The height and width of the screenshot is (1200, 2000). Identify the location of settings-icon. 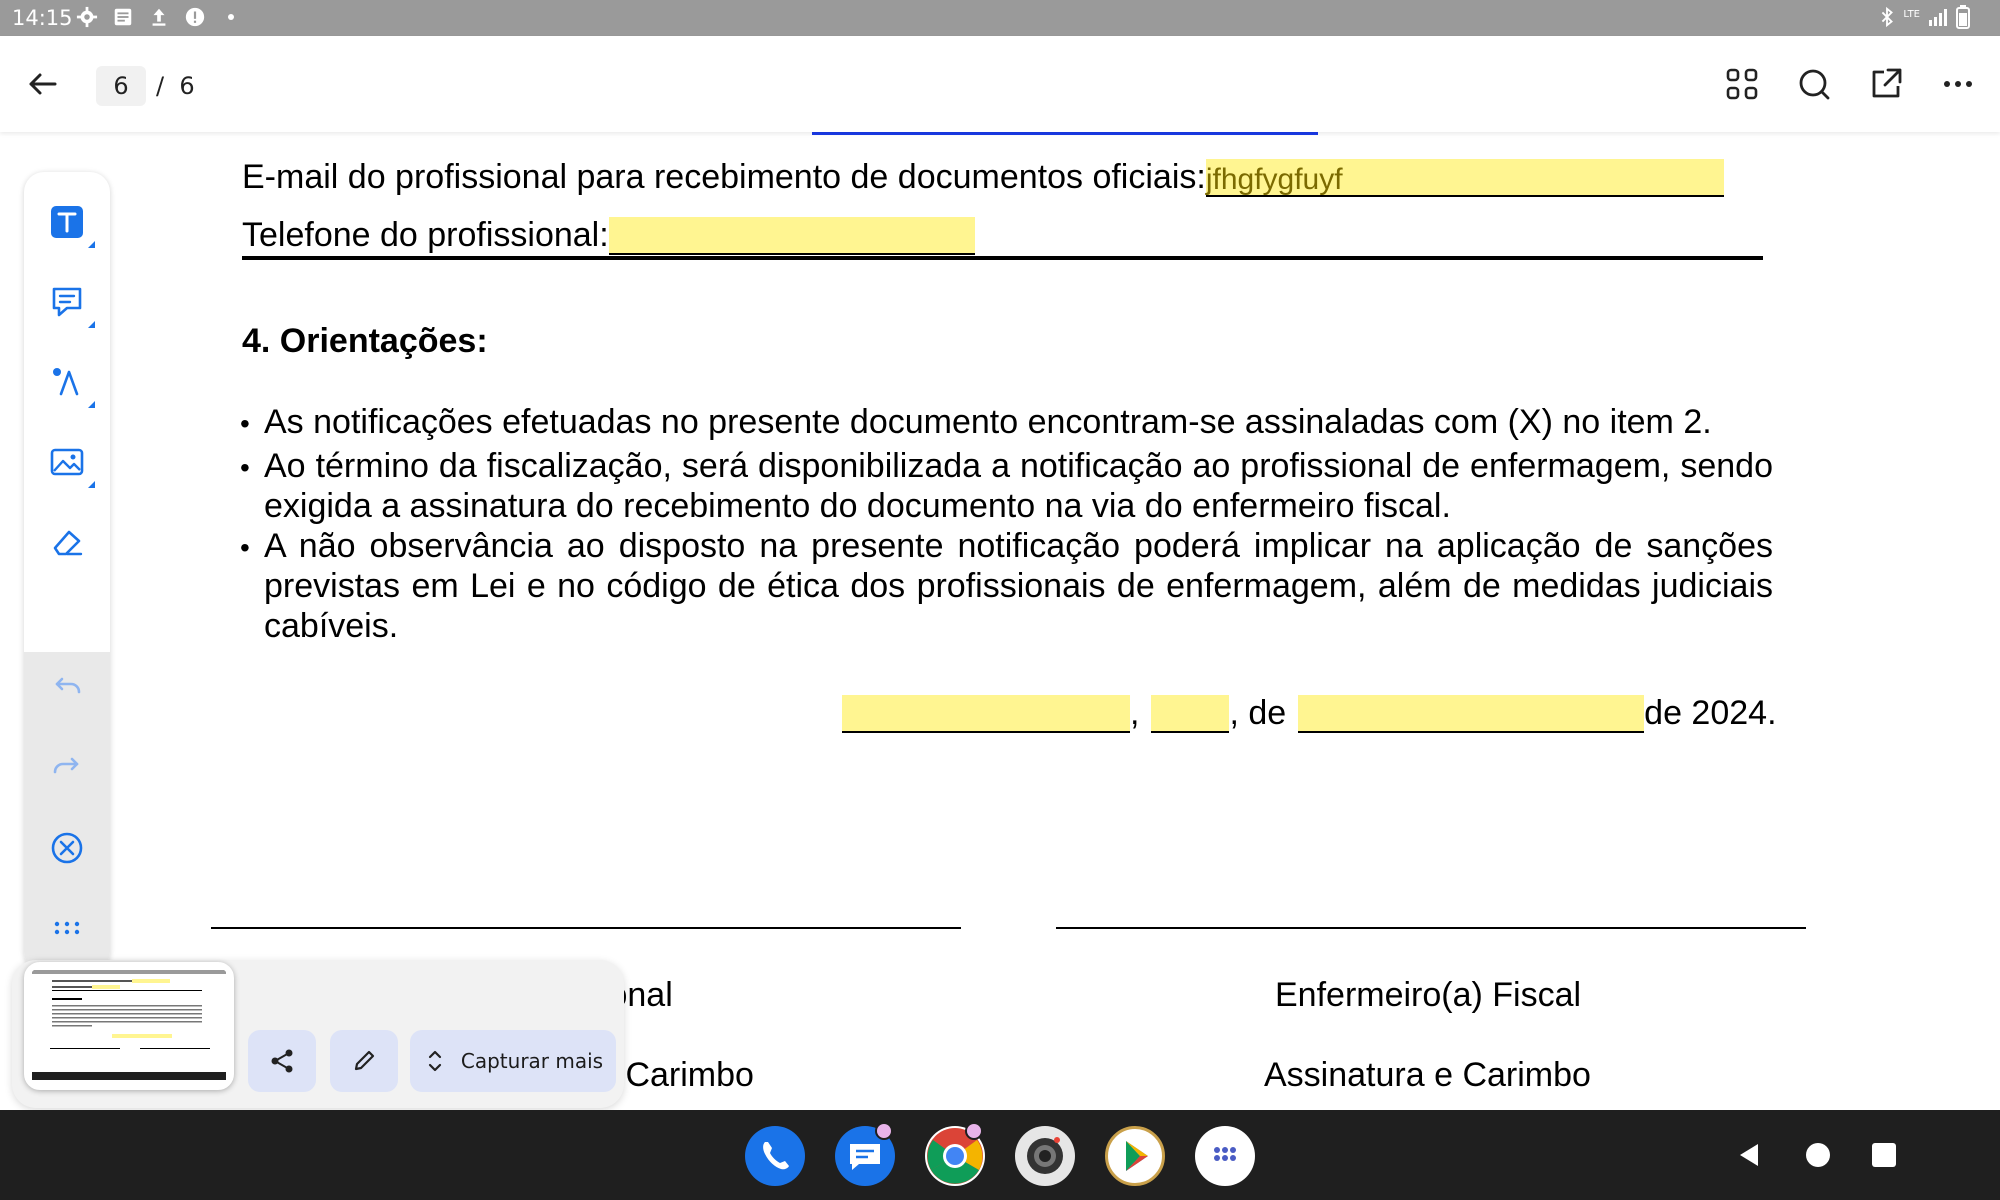
(87, 17).